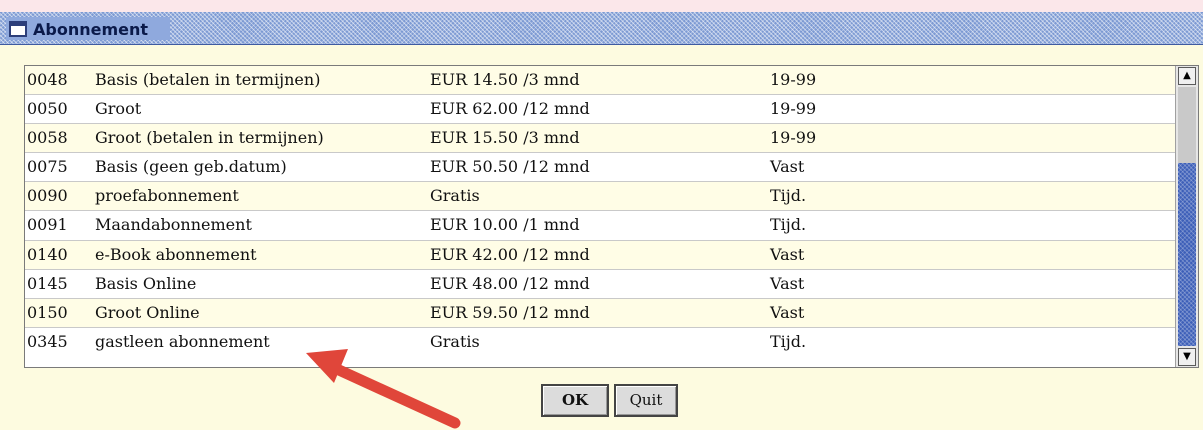 The width and height of the screenshot is (1203, 430). What do you see at coordinates (510, 312) in the screenshot?
I see `subscription-price: EUR 59.50 /12 mnd` at bounding box center [510, 312].